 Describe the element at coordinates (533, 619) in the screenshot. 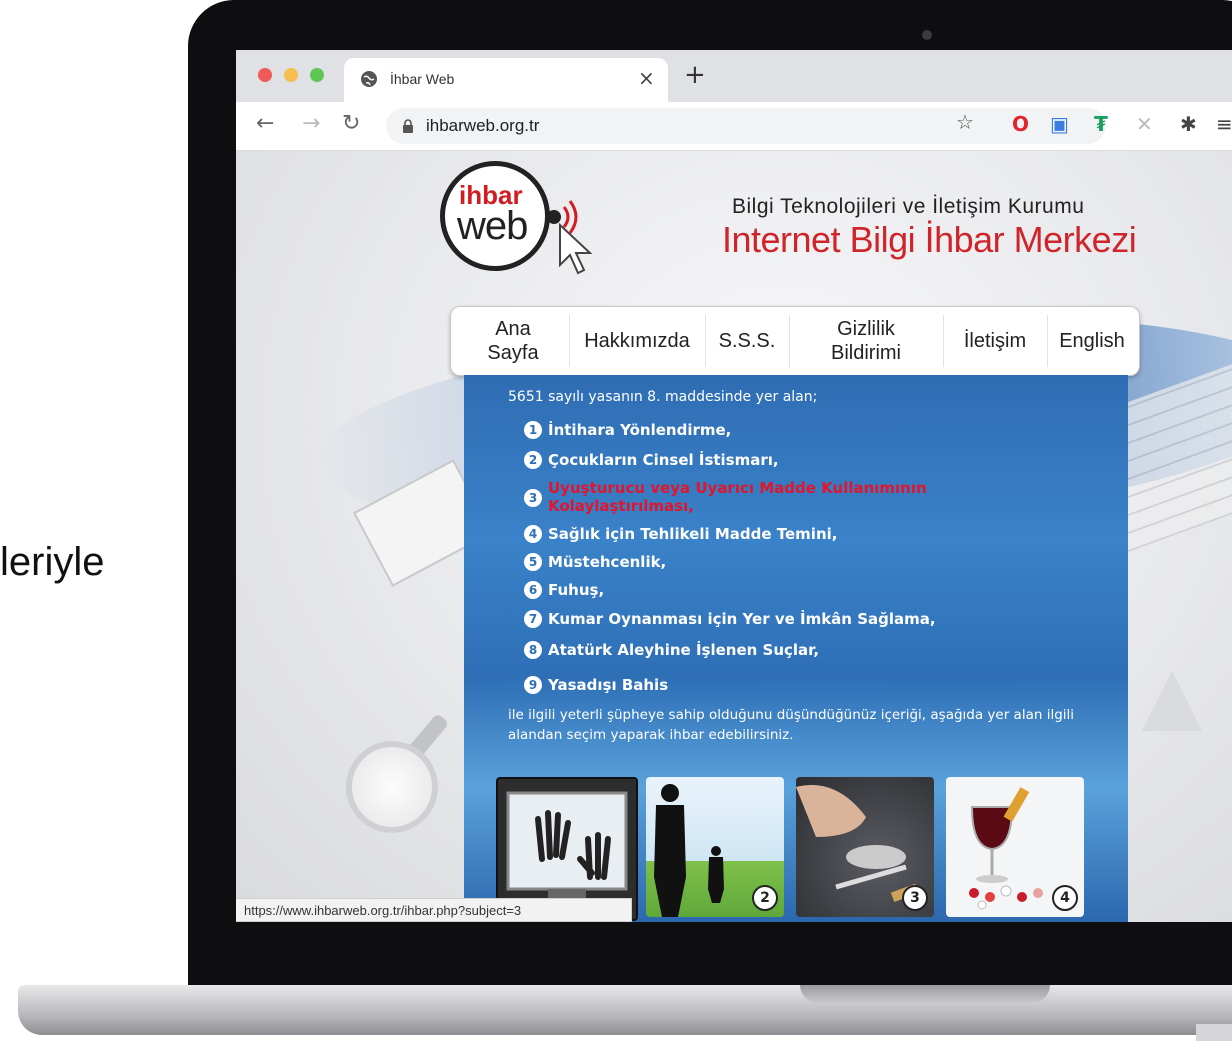

I see `number-badge: 7` at that location.